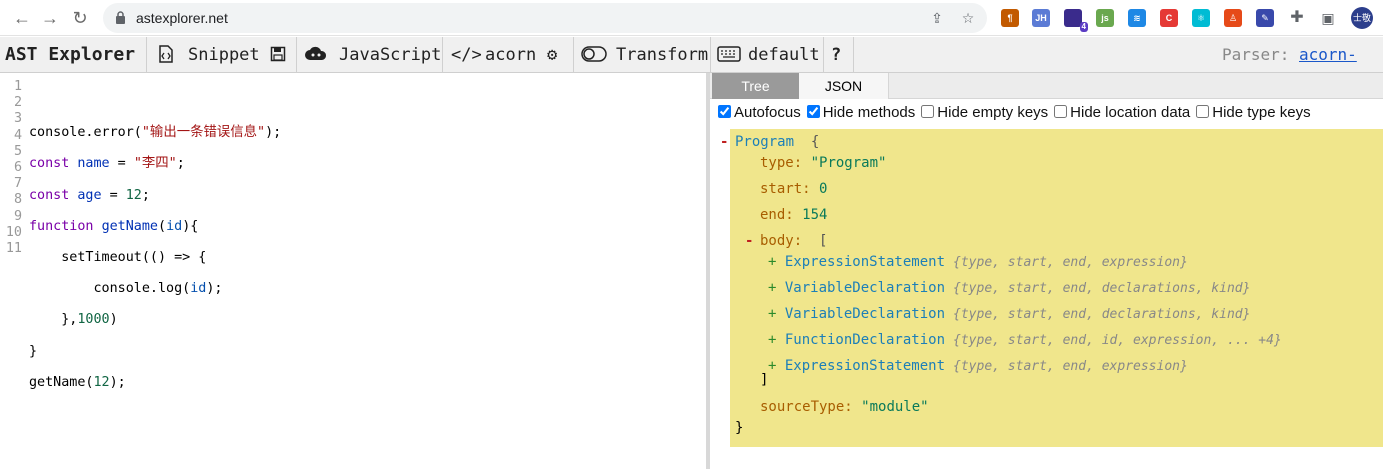  What do you see at coordinates (126, 289) in the screenshot?
I see `code-line: console.log(id);` at bounding box center [126, 289].